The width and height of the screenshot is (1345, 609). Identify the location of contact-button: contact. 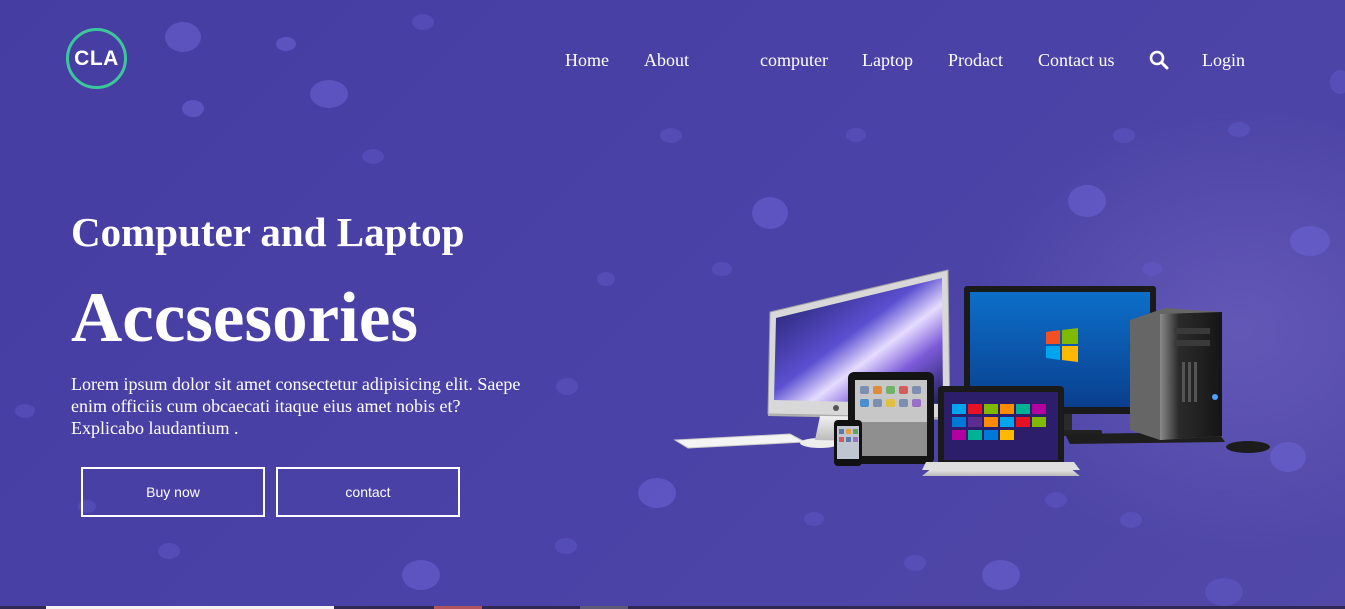
(368, 492).